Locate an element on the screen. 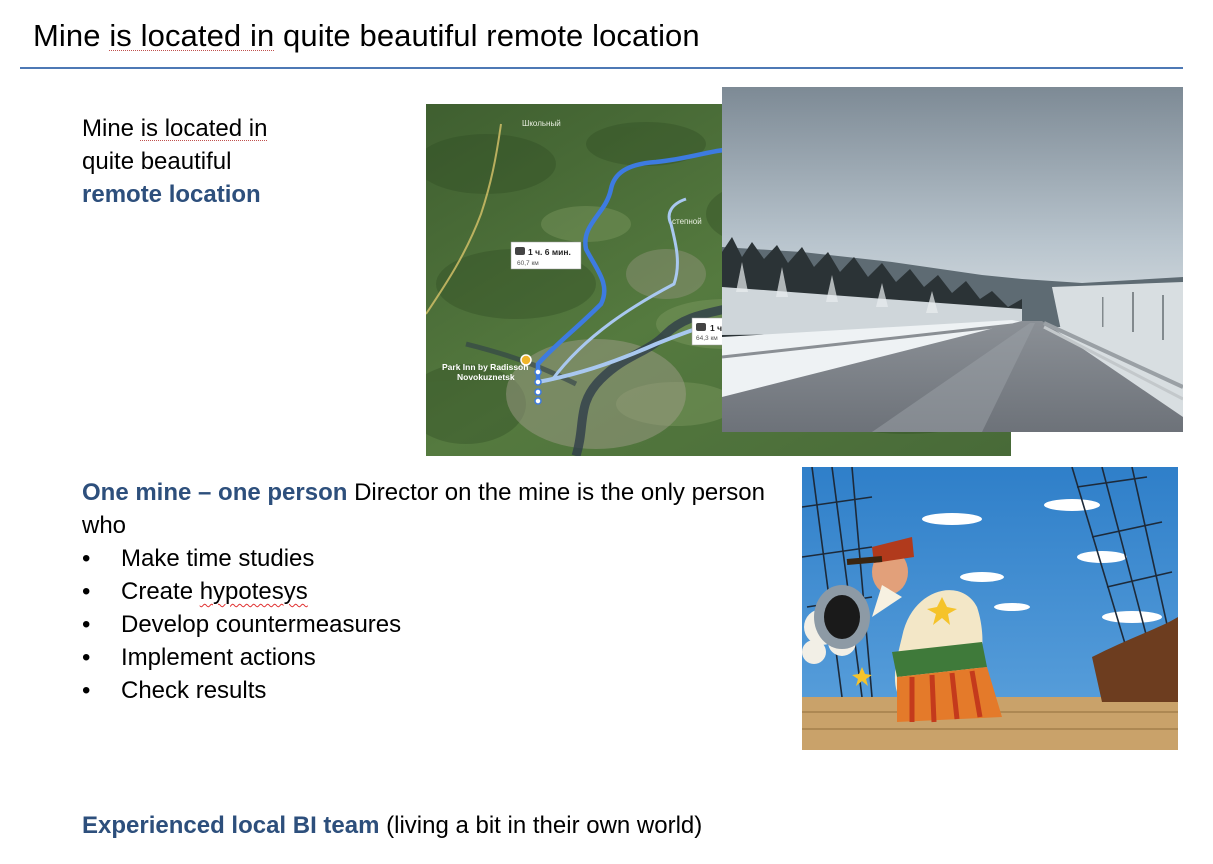  cartoon-illustration is located at coordinates (990, 608).